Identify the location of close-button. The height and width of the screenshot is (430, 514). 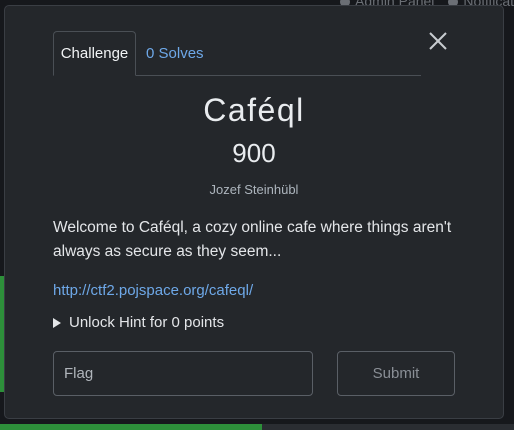
(438, 41).